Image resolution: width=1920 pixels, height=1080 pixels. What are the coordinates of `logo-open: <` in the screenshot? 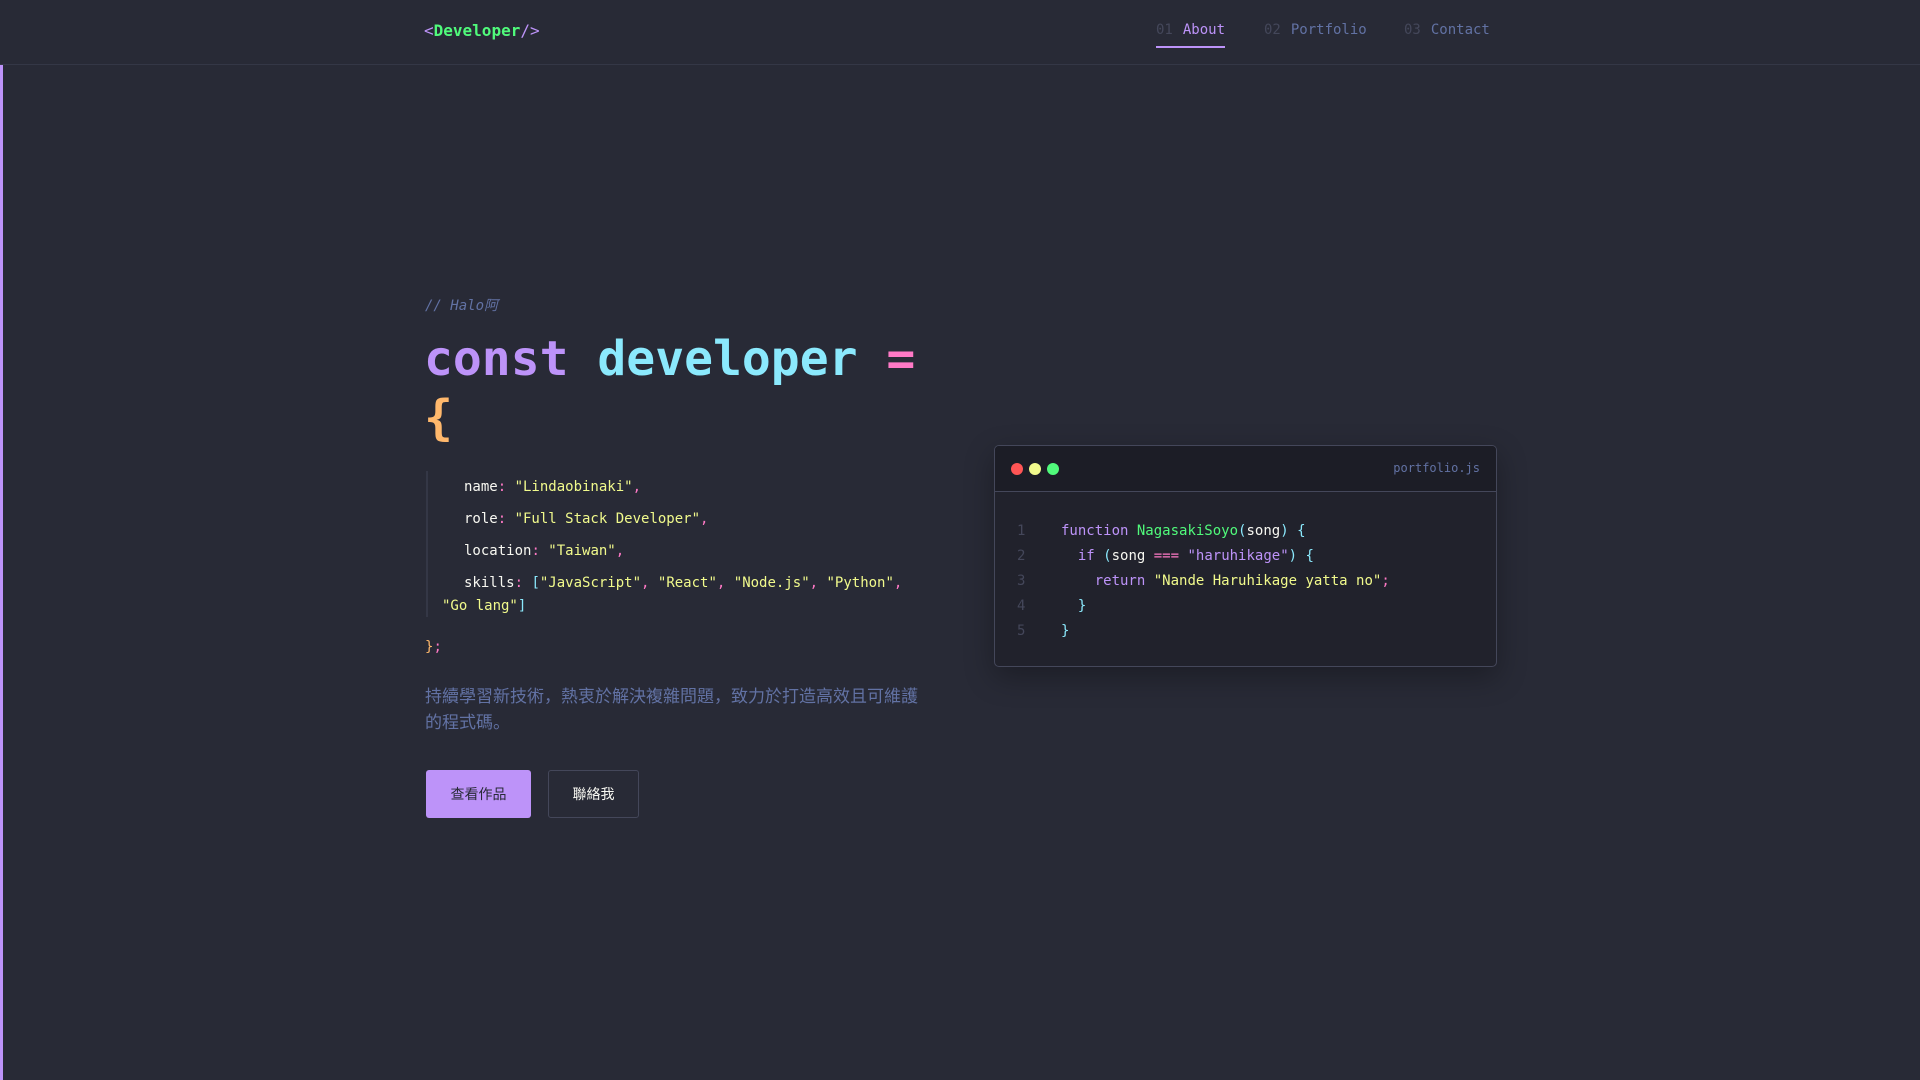 It's located at (429, 30).